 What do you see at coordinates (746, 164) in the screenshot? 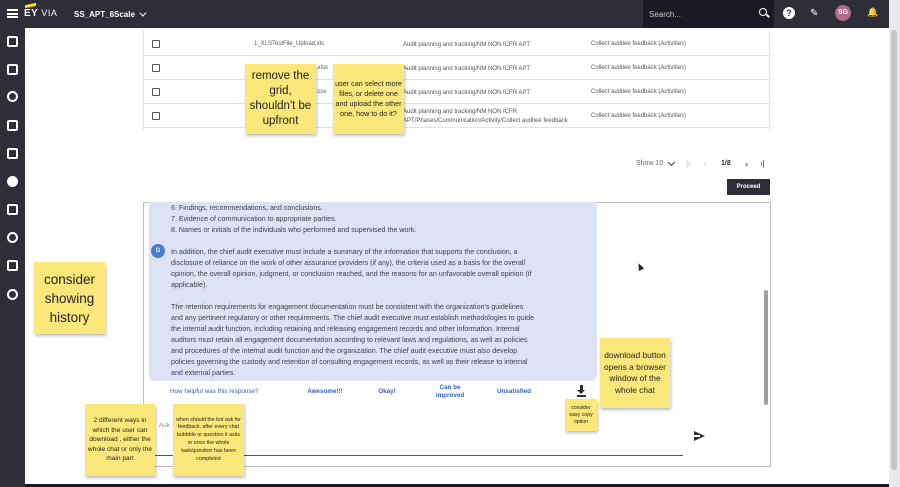
I see `next-page-icon: ›` at bounding box center [746, 164].